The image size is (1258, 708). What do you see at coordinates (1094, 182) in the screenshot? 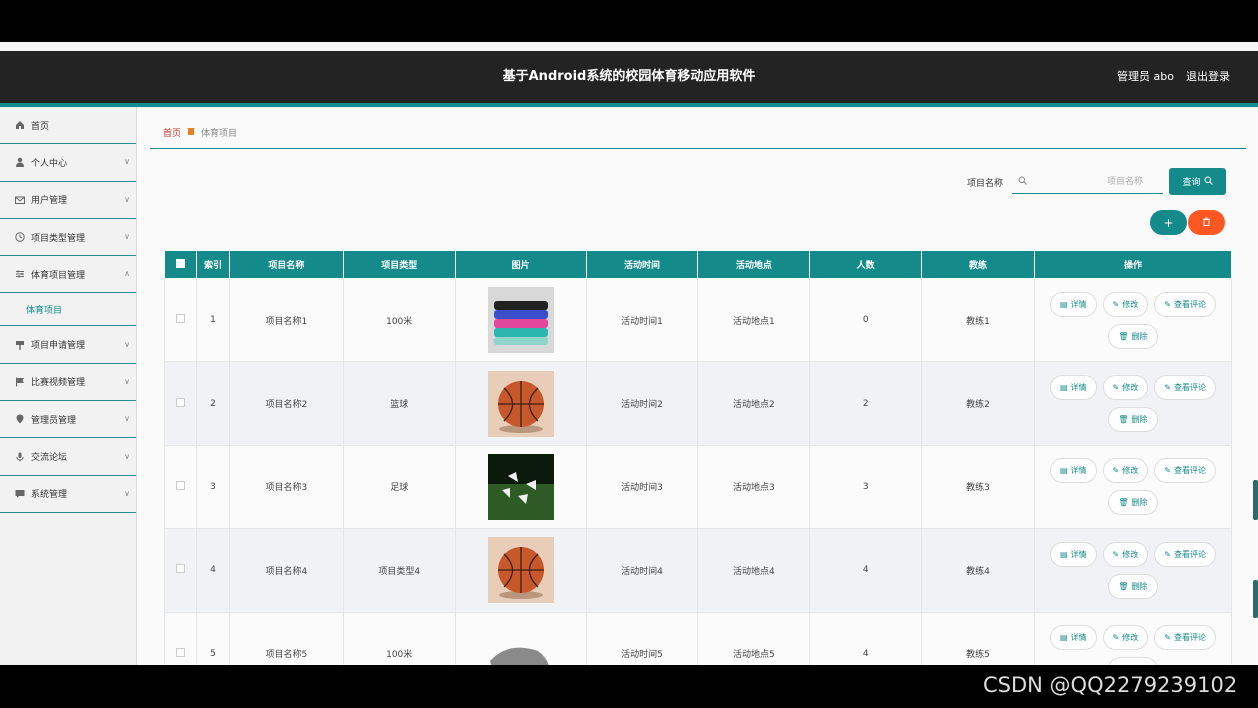
I see `search-input` at bounding box center [1094, 182].